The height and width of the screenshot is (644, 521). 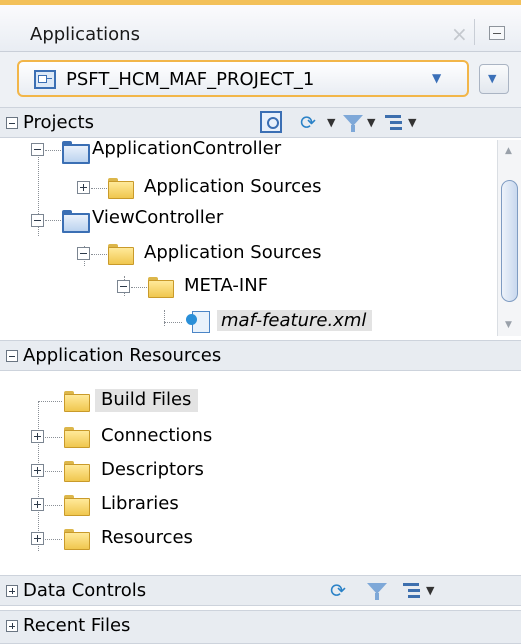 What do you see at coordinates (240, 436) in the screenshot?
I see `tree-item-connections: Connections` at bounding box center [240, 436].